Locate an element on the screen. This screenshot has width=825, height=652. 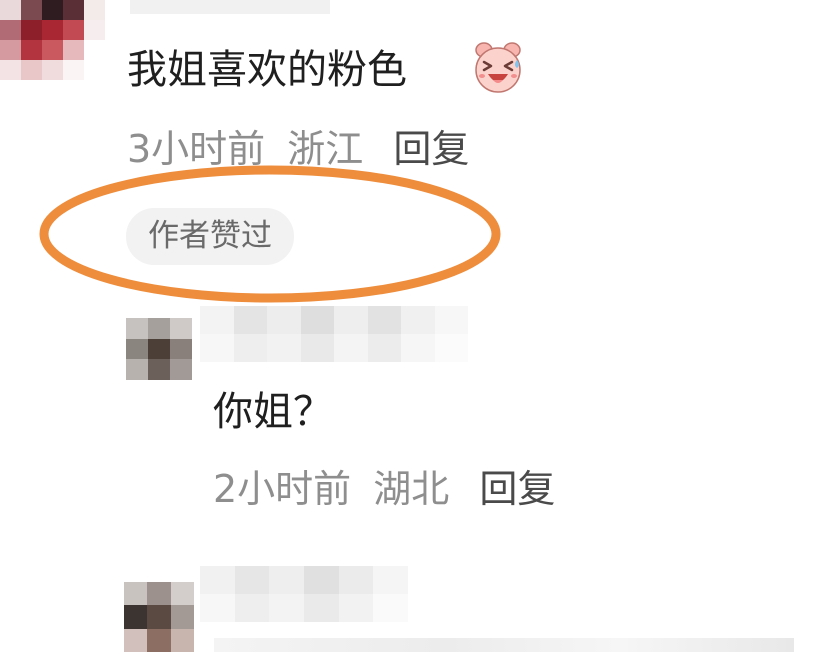
annotation-ellipse is located at coordinates (270, 234).